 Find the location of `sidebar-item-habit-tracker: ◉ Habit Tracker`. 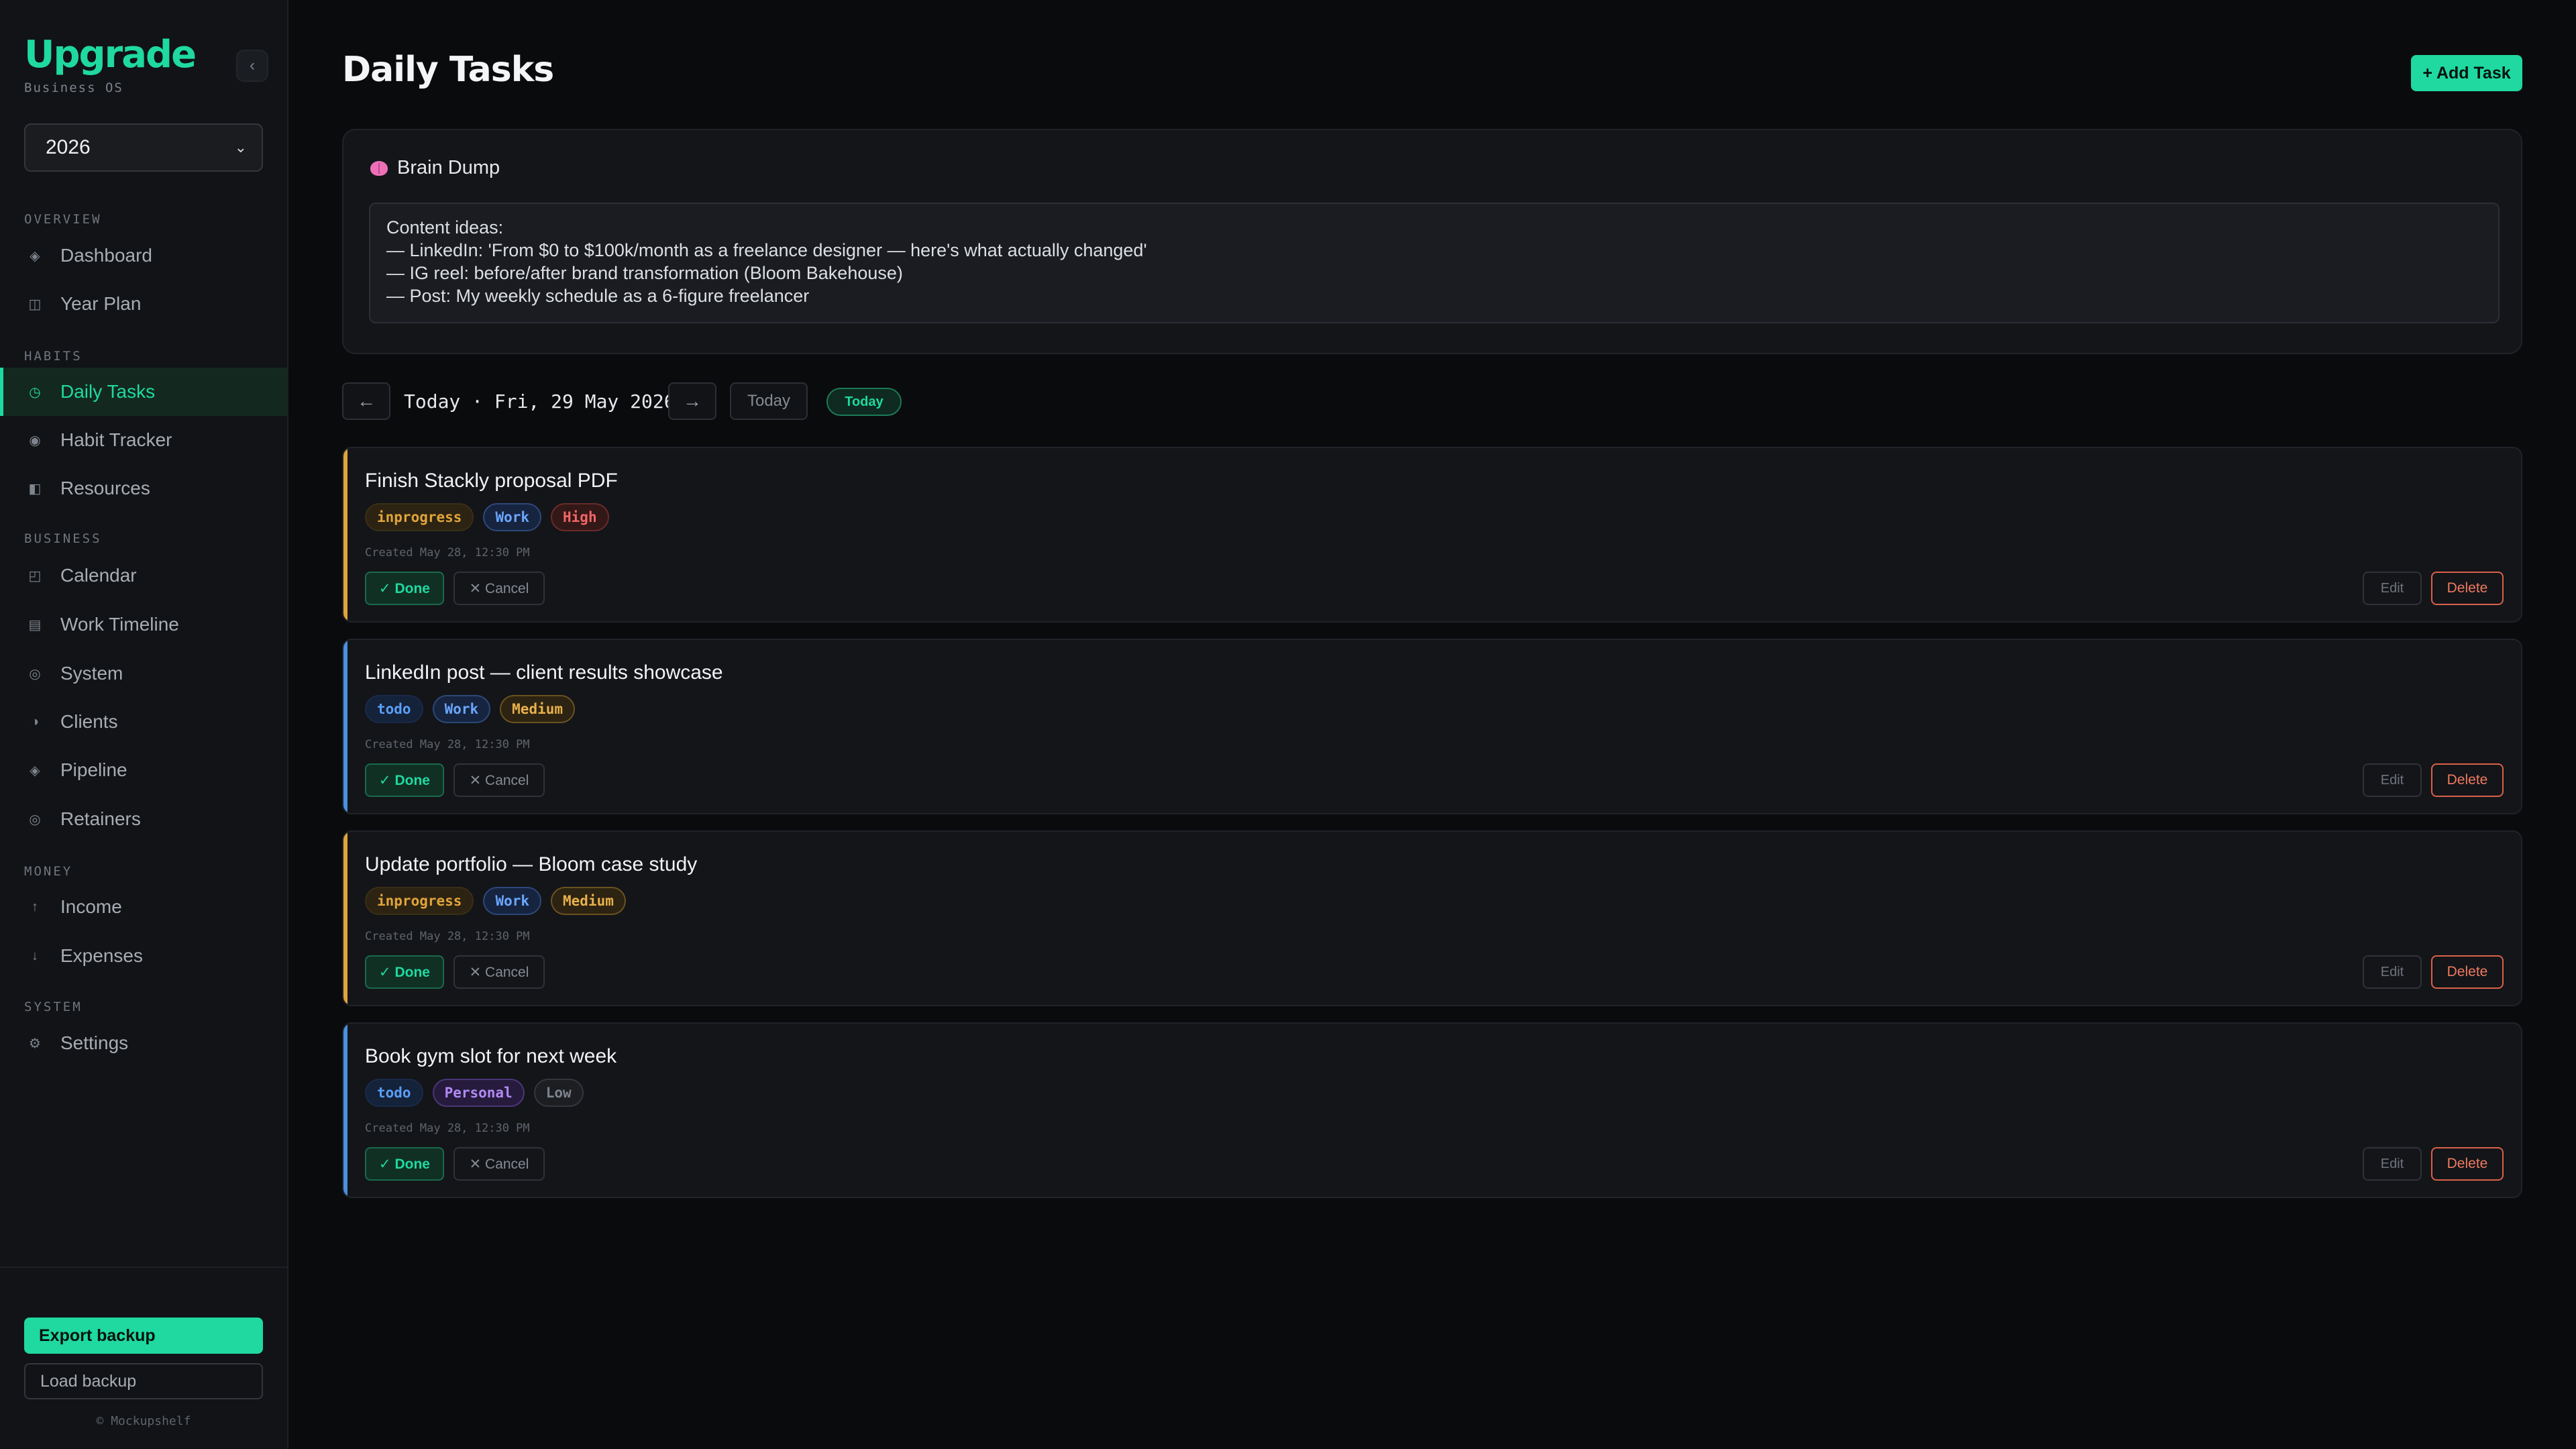

sidebar-item-habit-tracker: ◉ Habit Tracker is located at coordinates (143, 440).